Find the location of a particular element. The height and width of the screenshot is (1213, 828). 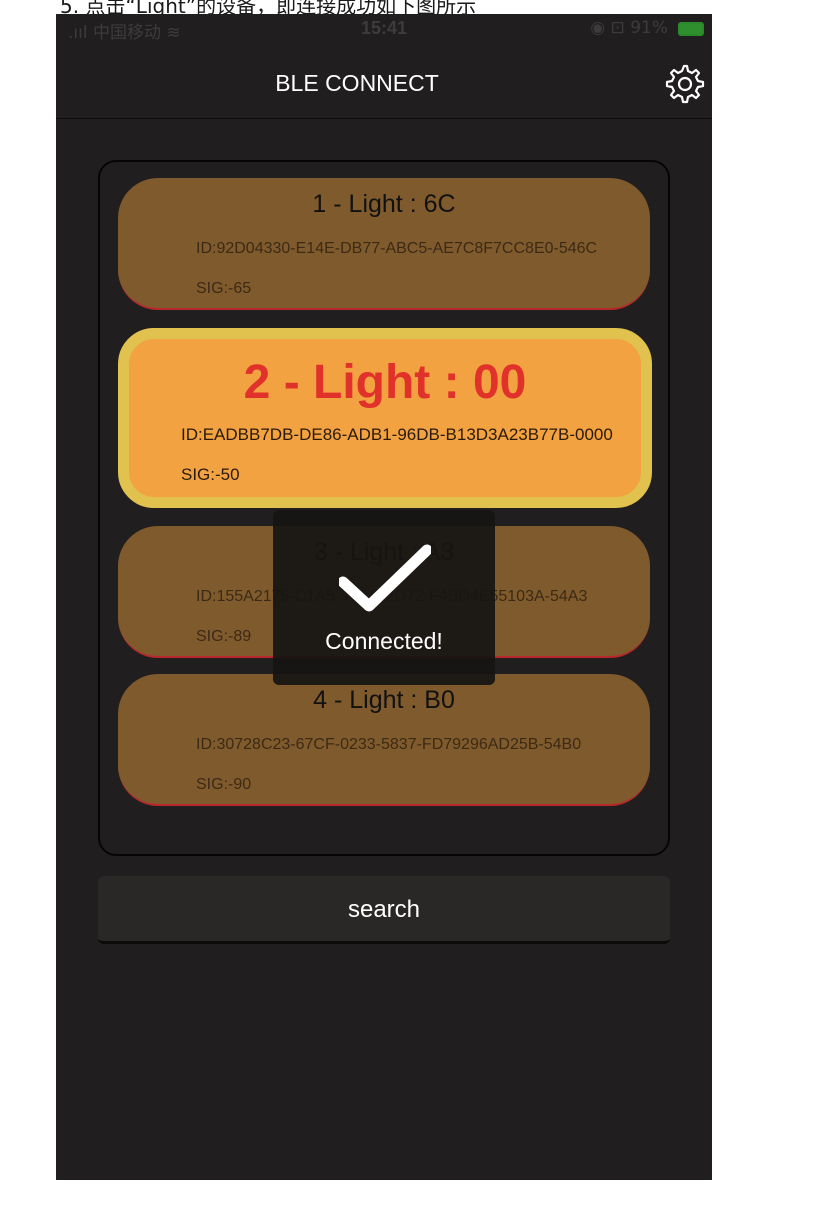

gear-icon is located at coordinates (684, 84).